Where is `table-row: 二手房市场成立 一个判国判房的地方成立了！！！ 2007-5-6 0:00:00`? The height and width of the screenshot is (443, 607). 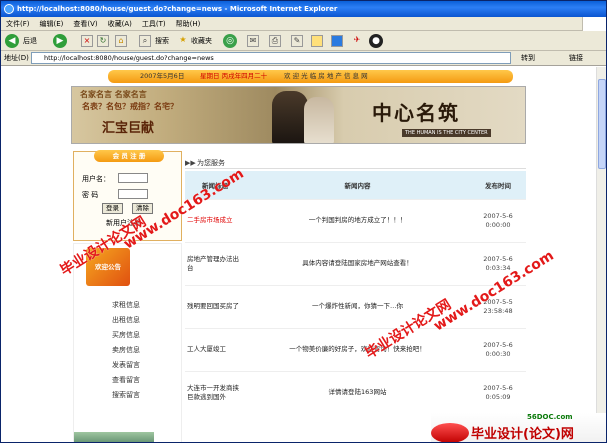 table-row: 二手房市场成立 一个判国判房的地方成立了！！！ 2007-5-6 0:00:00 is located at coordinates (355, 220).